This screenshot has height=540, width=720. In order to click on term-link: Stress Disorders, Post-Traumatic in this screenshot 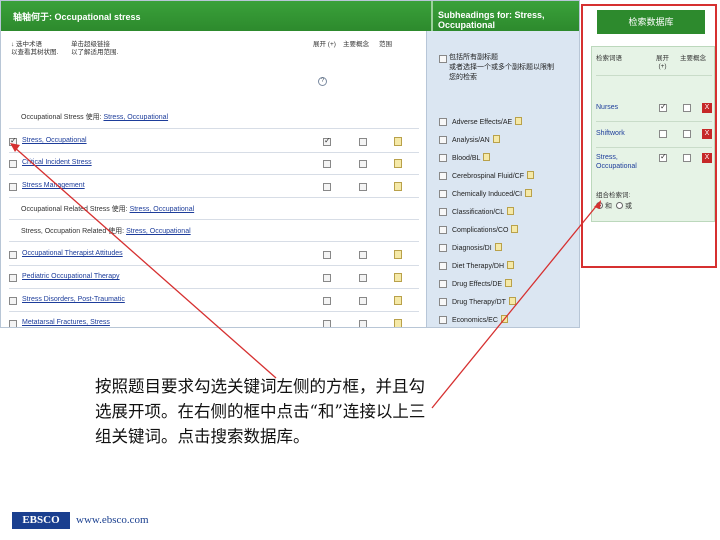, I will do `click(73, 299)`.